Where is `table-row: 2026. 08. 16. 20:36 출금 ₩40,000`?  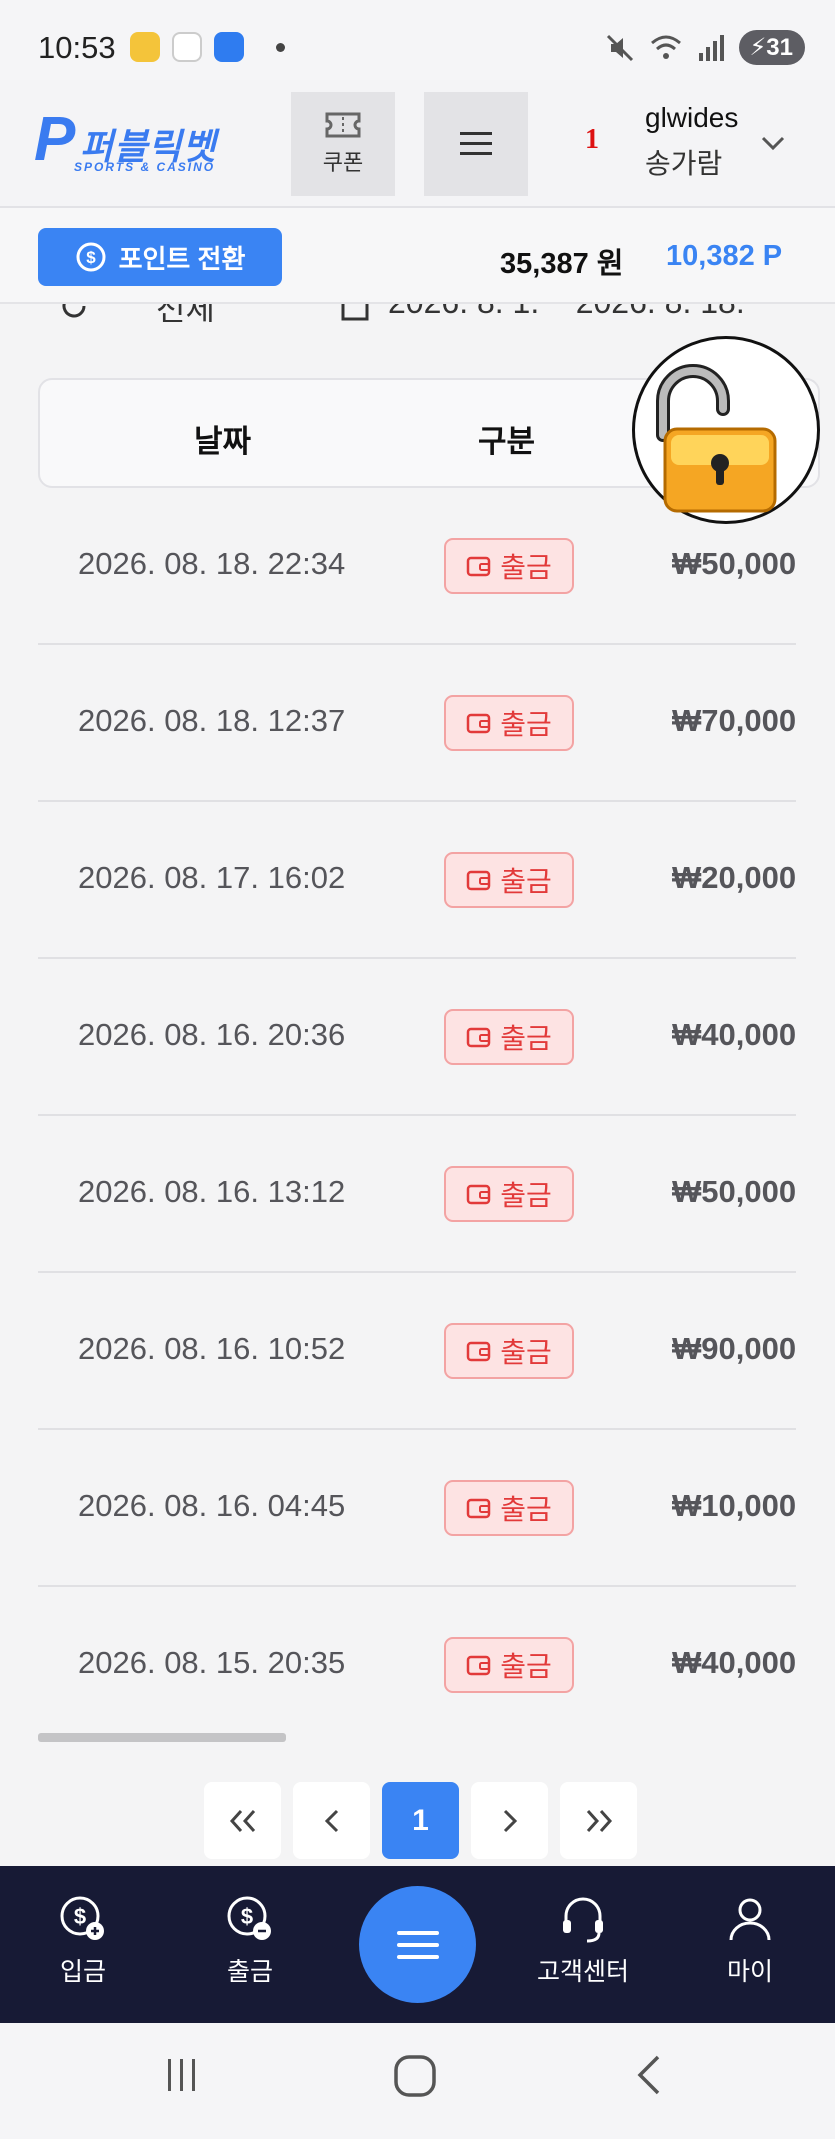
table-row: 2026. 08. 16. 20:36 출금 ₩40,000 is located at coordinates (417, 1037).